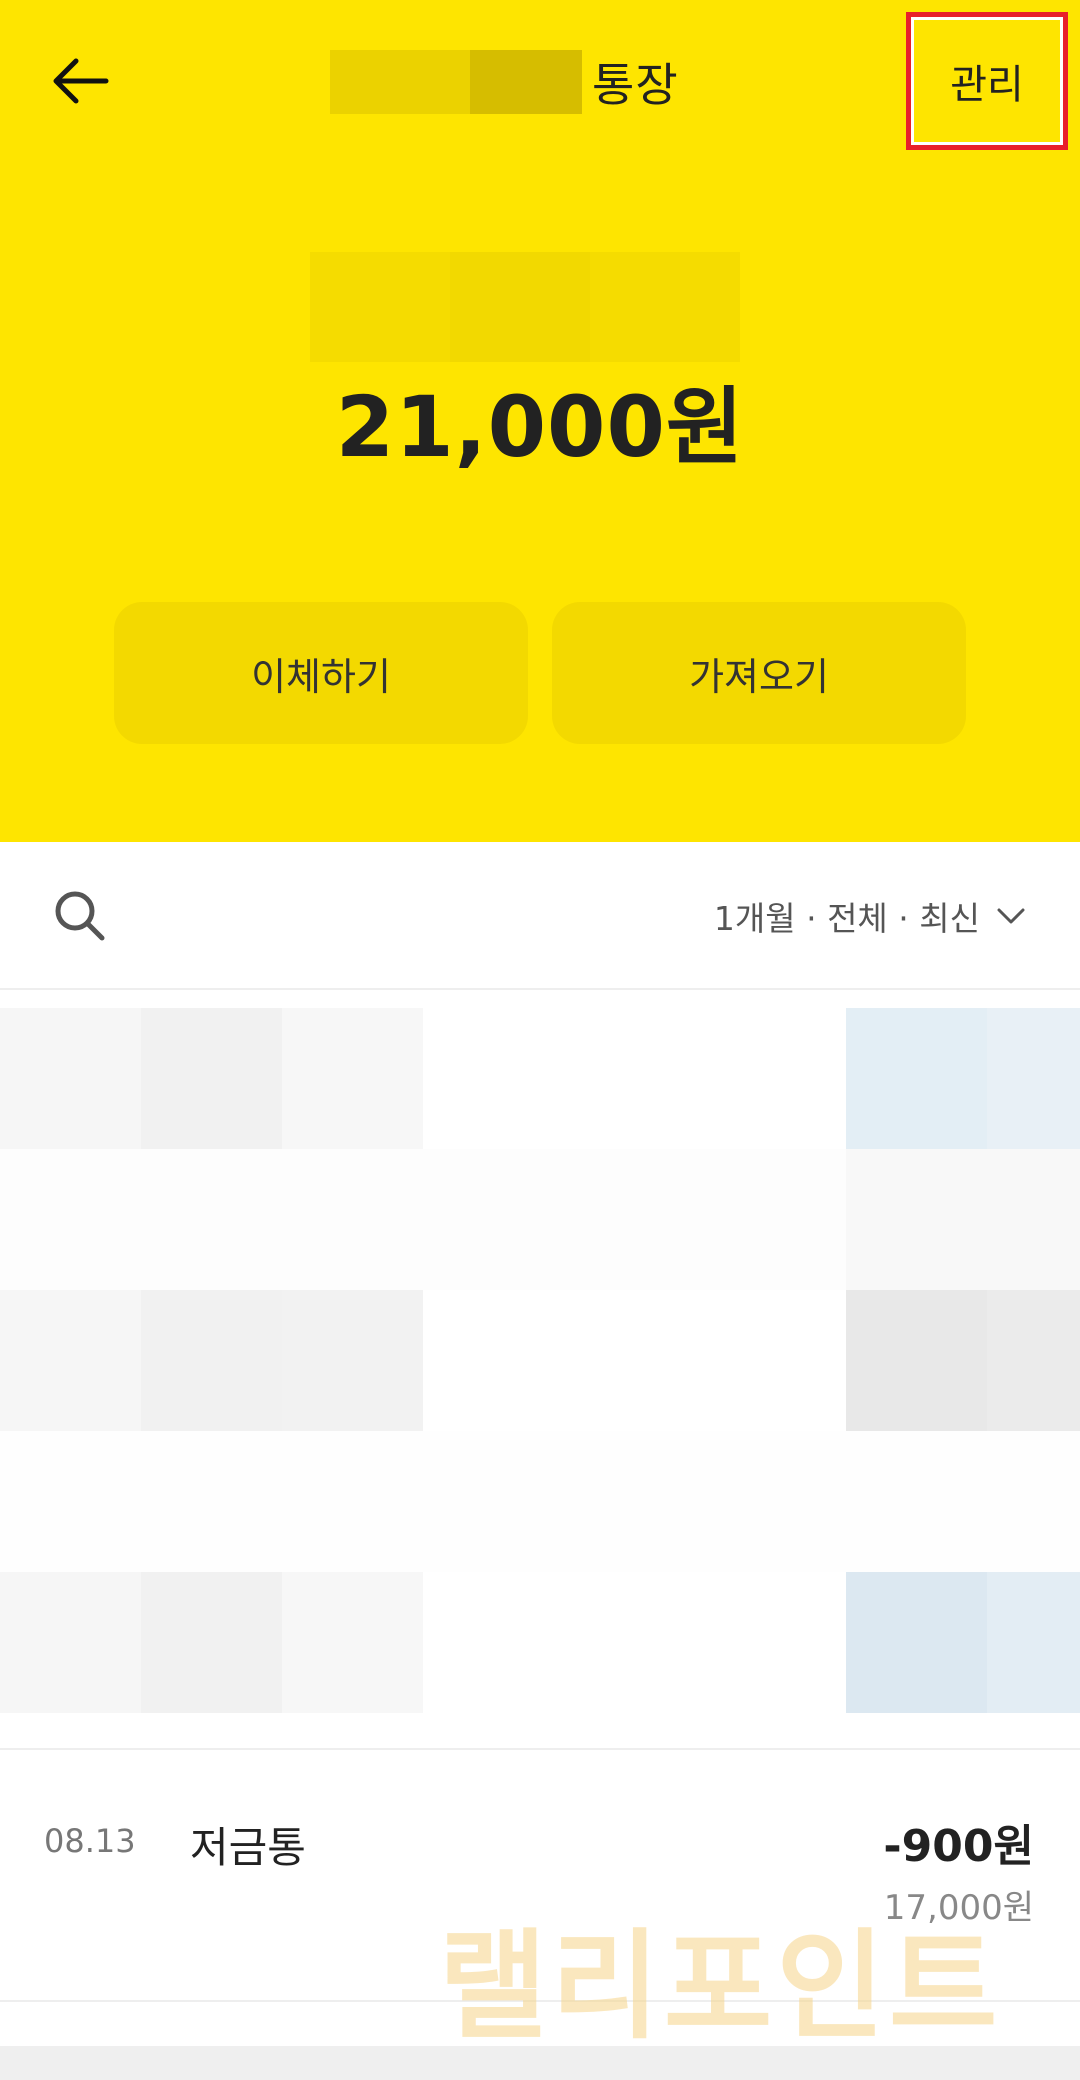 The width and height of the screenshot is (1080, 2080). I want to click on fetch-button: 가져오기, so click(759, 673).